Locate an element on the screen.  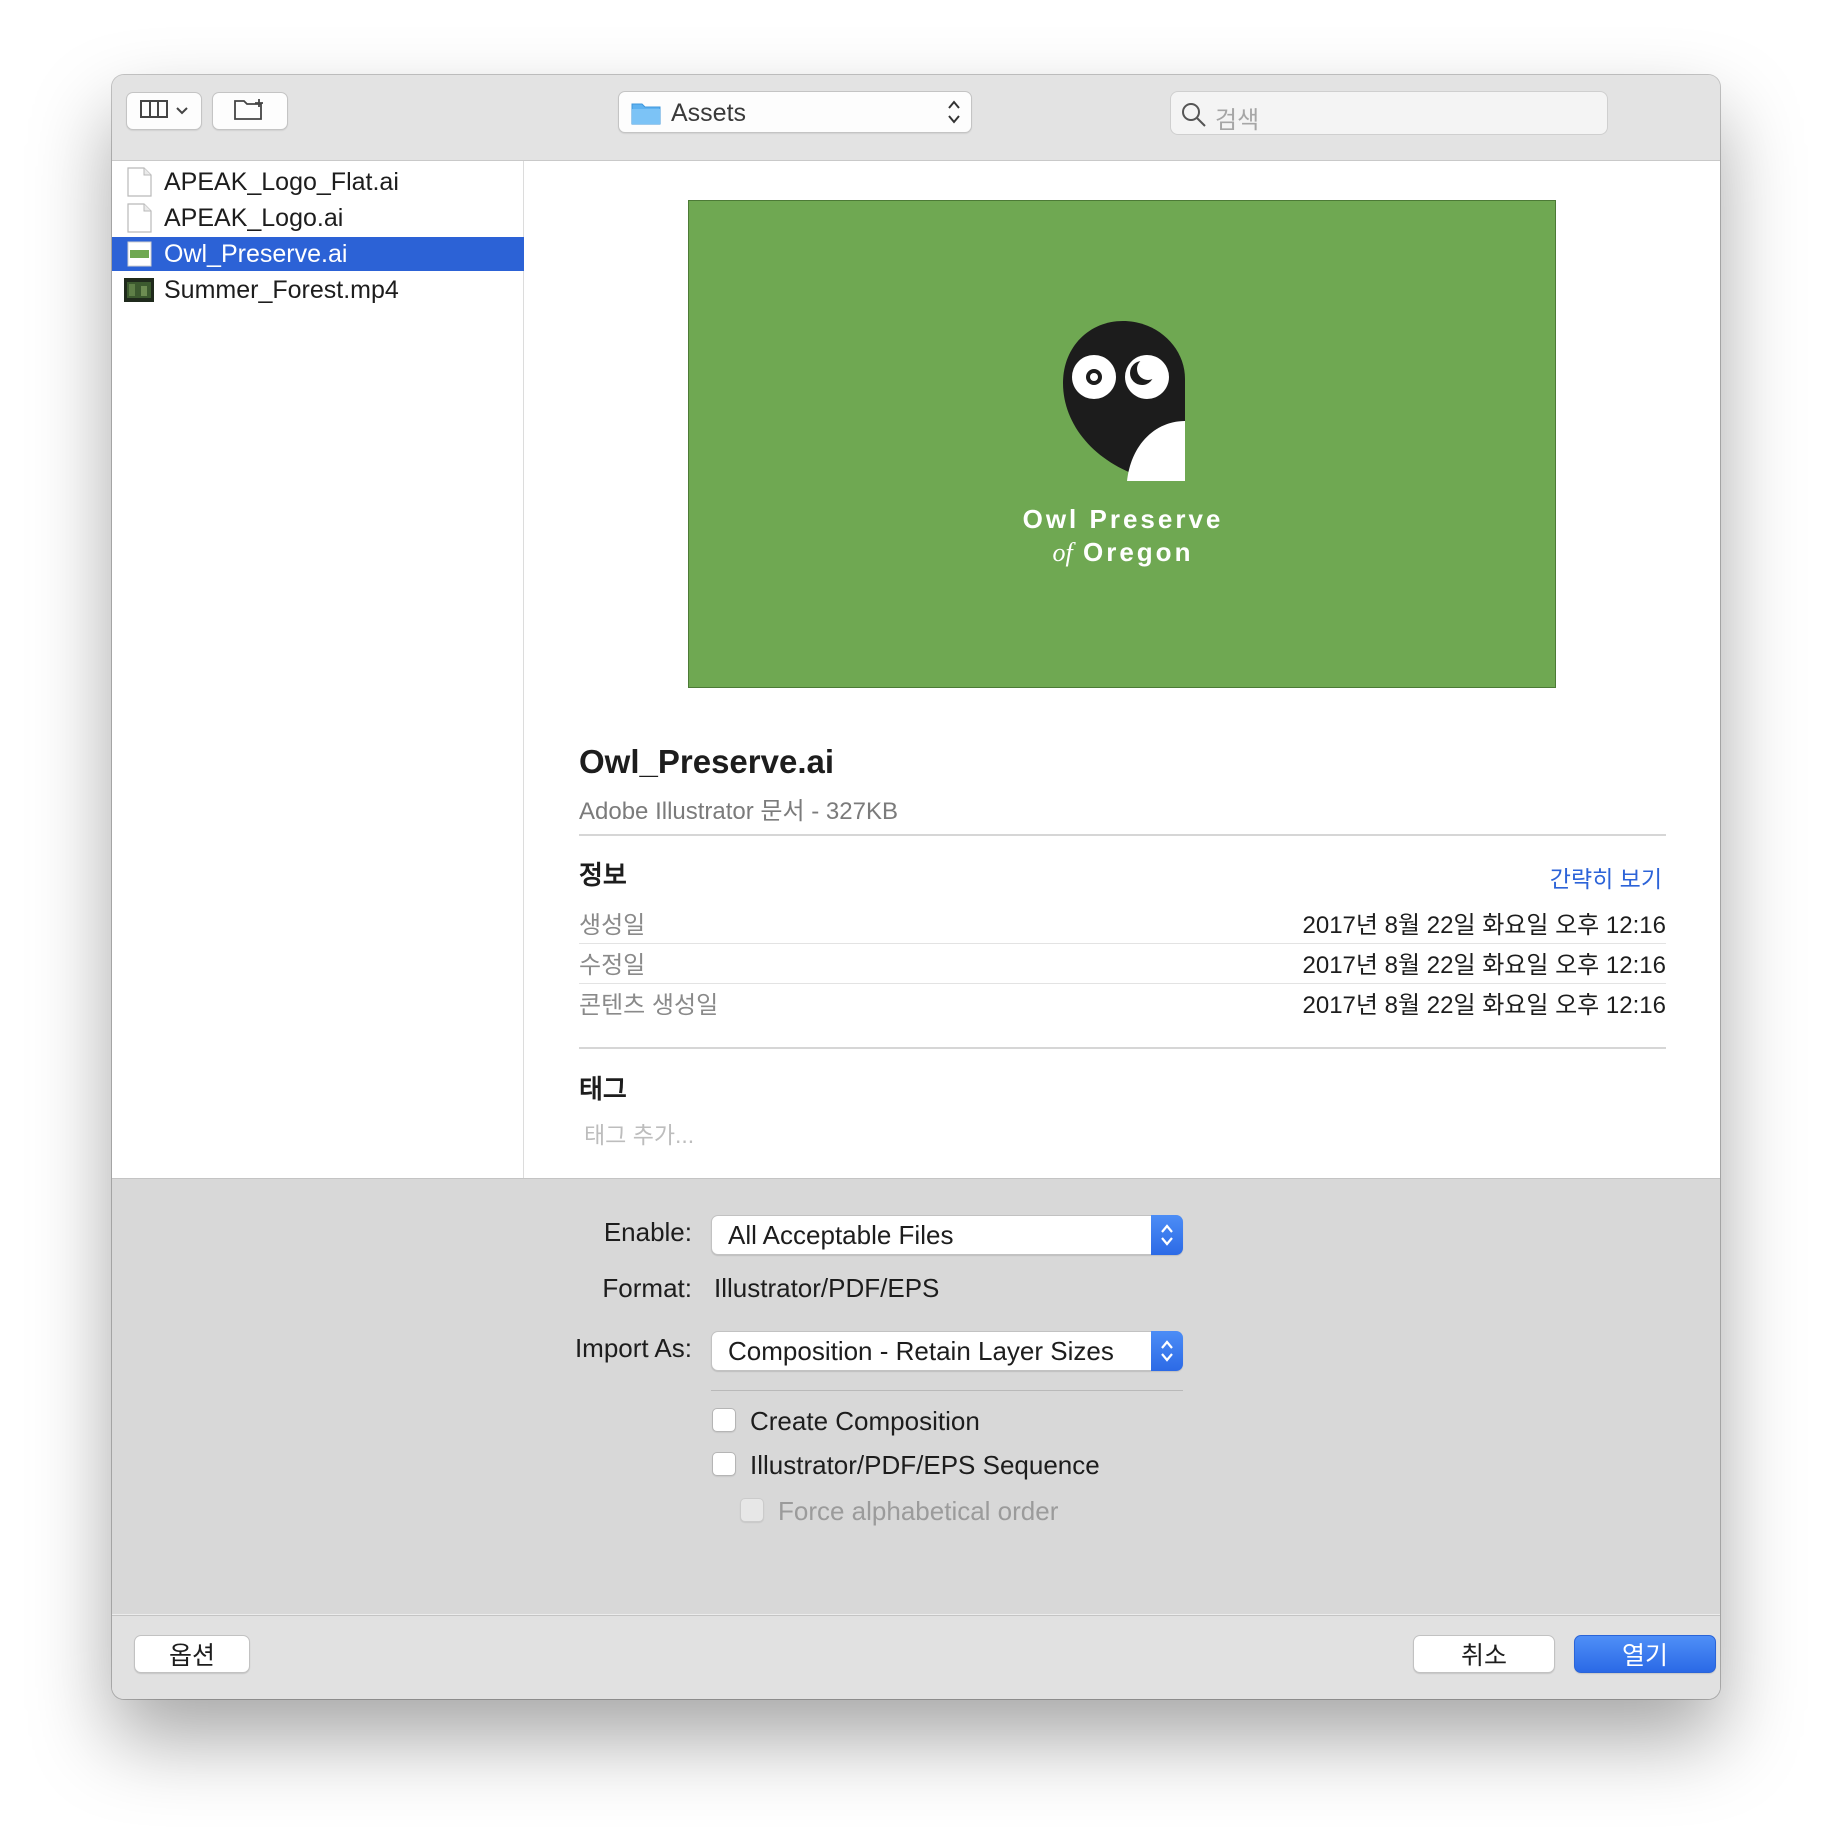
import-as-select-value: Composition - Retain Layer Sizes is located at coordinates (921, 1351).